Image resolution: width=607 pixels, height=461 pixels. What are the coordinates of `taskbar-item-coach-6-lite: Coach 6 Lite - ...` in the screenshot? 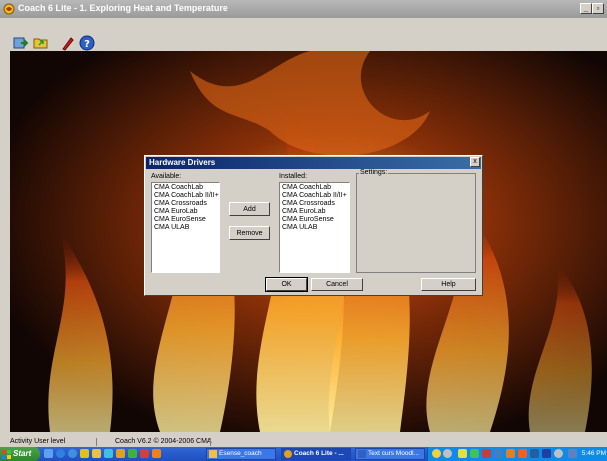 It's located at (316, 454).